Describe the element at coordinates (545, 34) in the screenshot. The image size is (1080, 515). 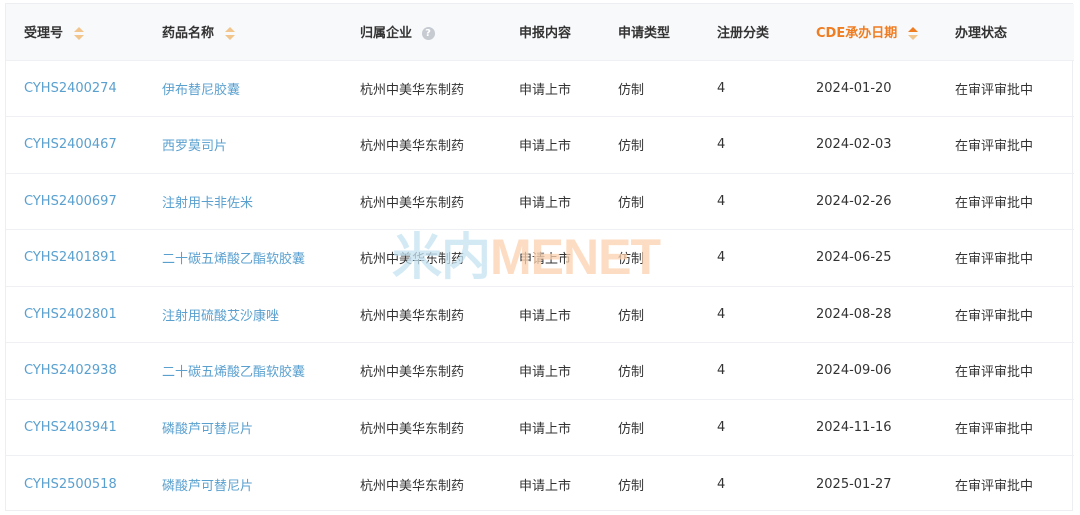
I see `header-content-label: 申报内容` at that location.